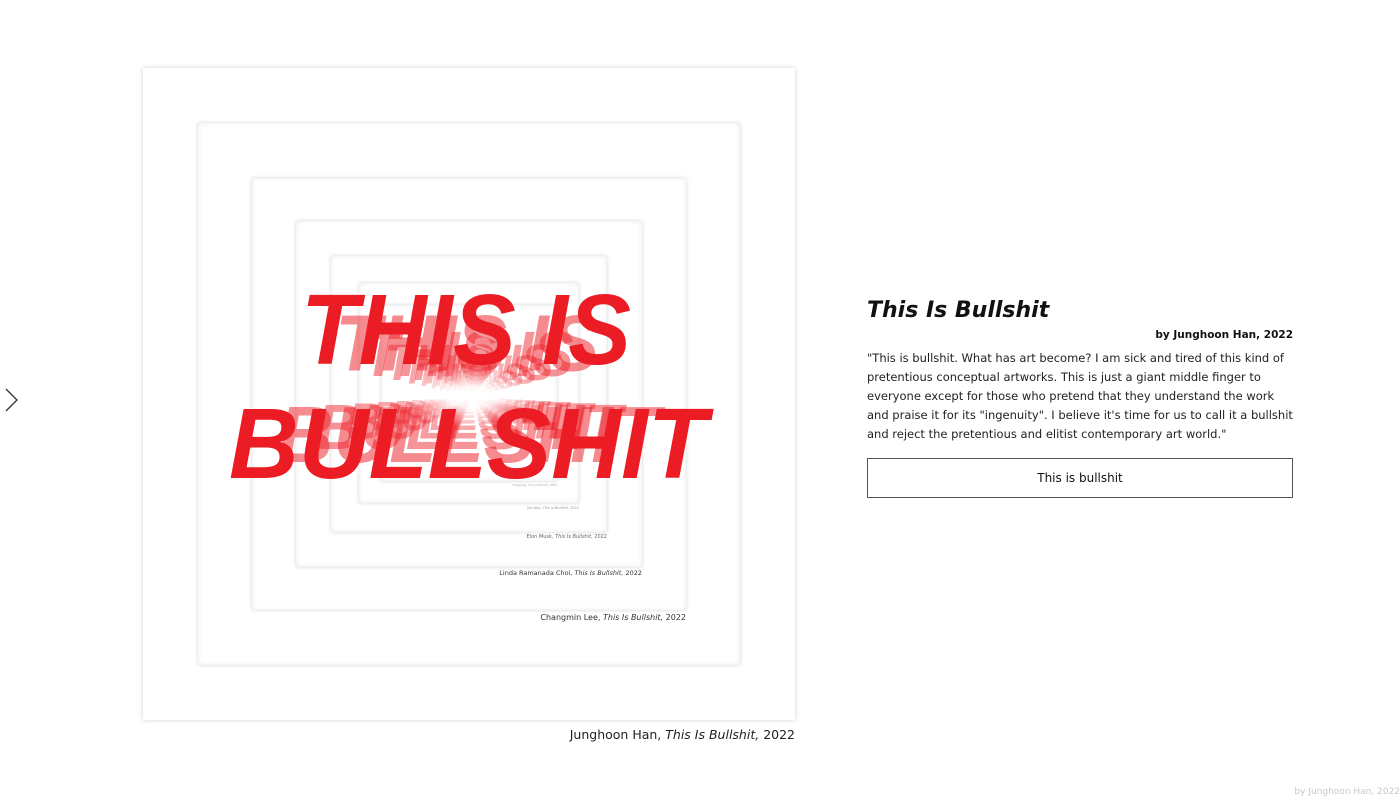  What do you see at coordinates (466, 330) in the screenshot?
I see `headline-line-1: THIS IS` at bounding box center [466, 330].